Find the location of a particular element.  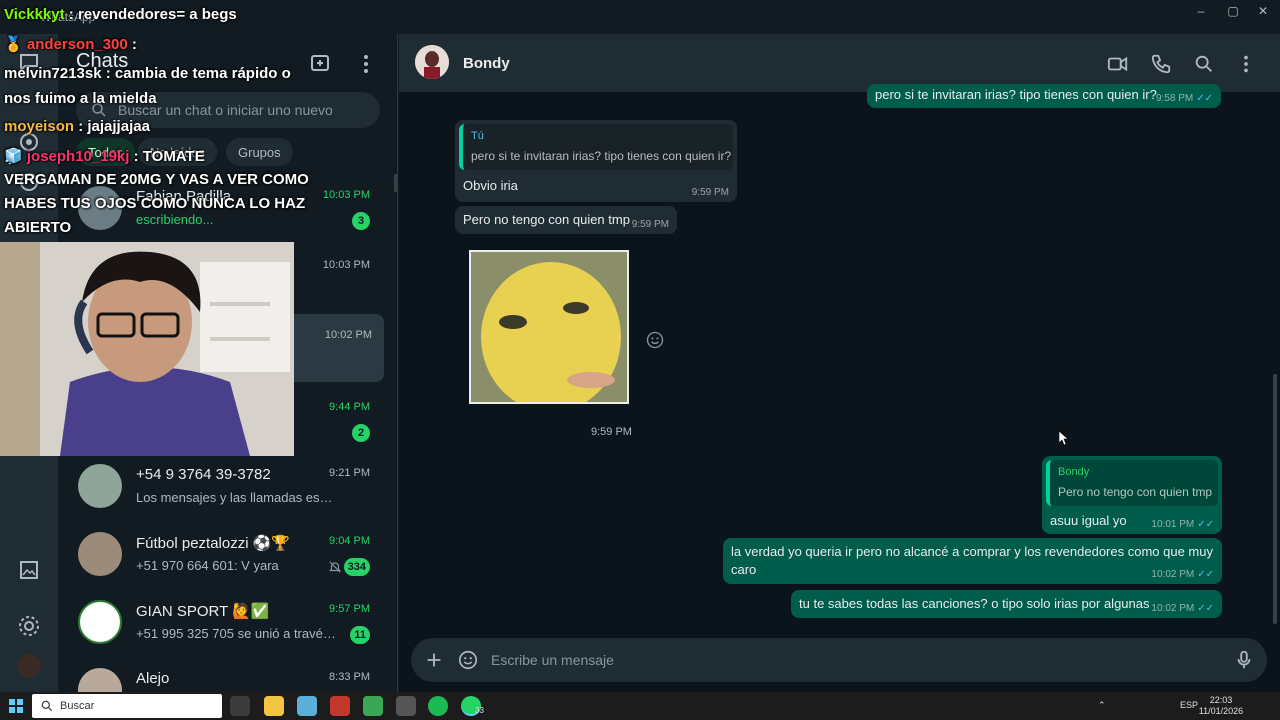

profile-avatar is located at coordinates (29, 666).